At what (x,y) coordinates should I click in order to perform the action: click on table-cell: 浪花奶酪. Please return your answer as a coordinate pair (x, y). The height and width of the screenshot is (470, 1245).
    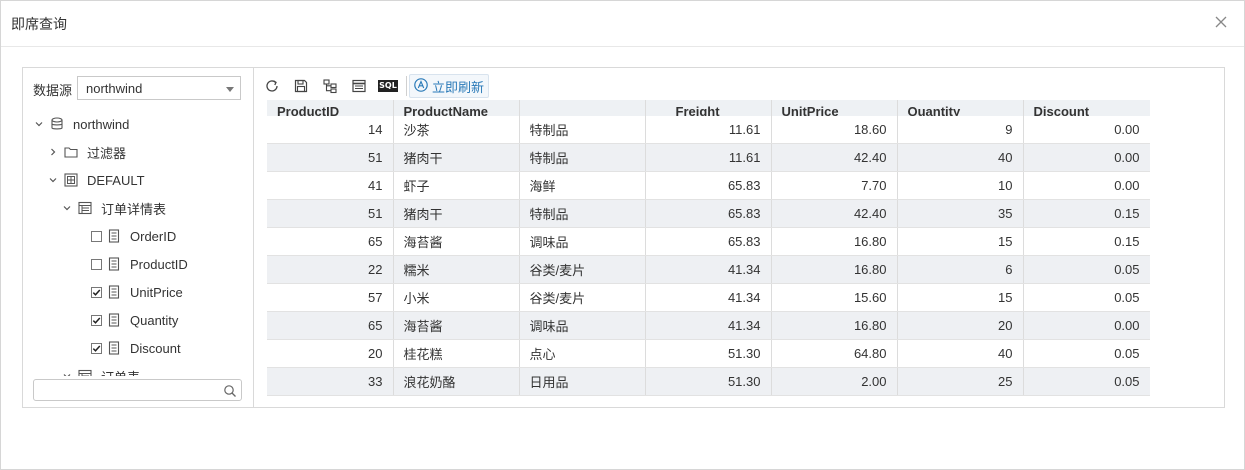
    Looking at the image, I should click on (456, 381).